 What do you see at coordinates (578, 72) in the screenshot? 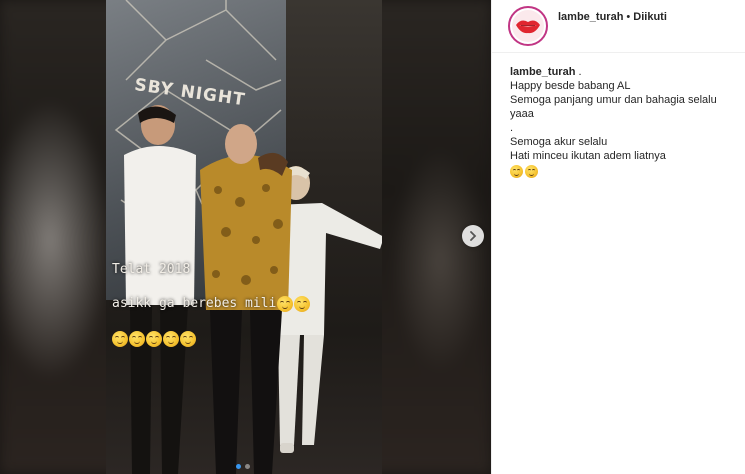
I see `caption-username-suffix: .` at bounding box center [578, 72].